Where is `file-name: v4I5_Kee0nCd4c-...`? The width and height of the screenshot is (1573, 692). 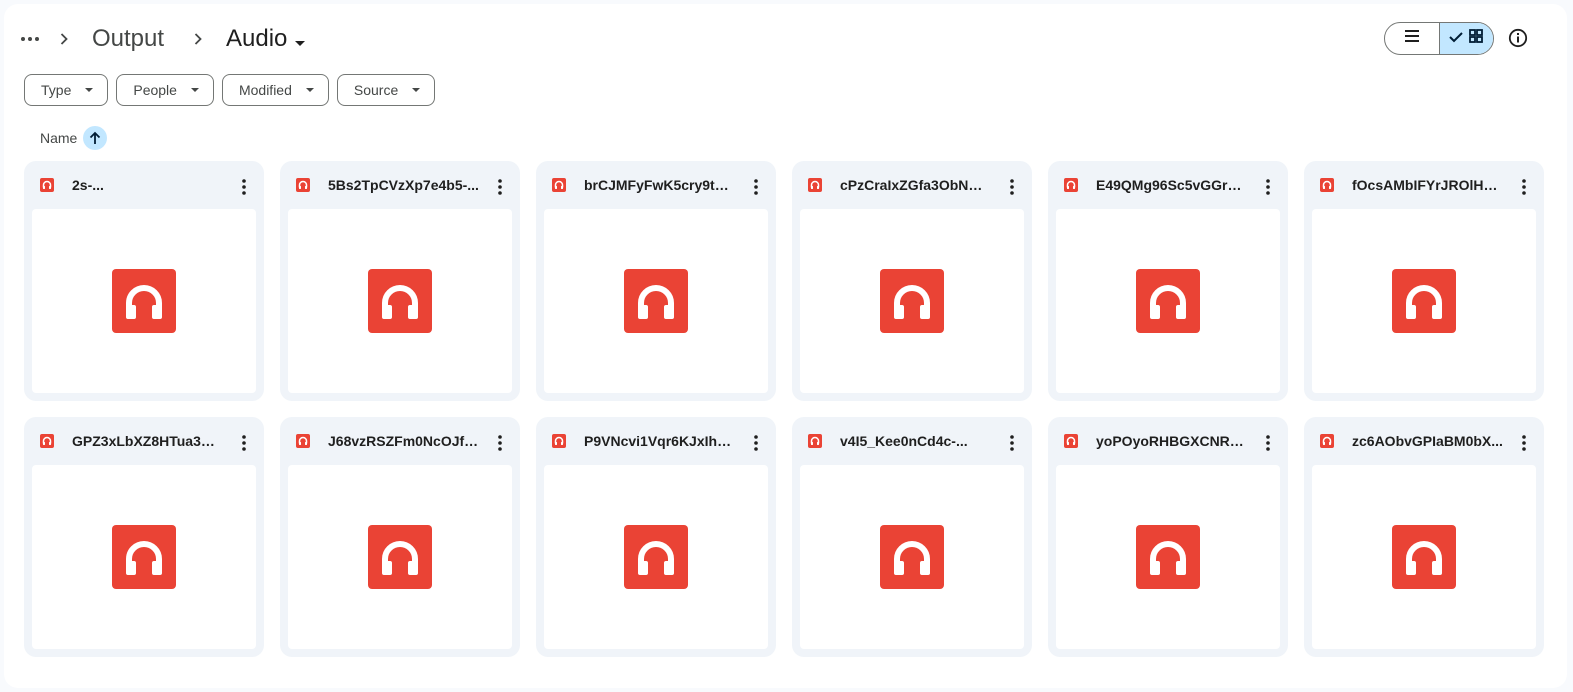
file-name: v4I5_Kee0nCd4c-... is located at coordinates (904, 441).